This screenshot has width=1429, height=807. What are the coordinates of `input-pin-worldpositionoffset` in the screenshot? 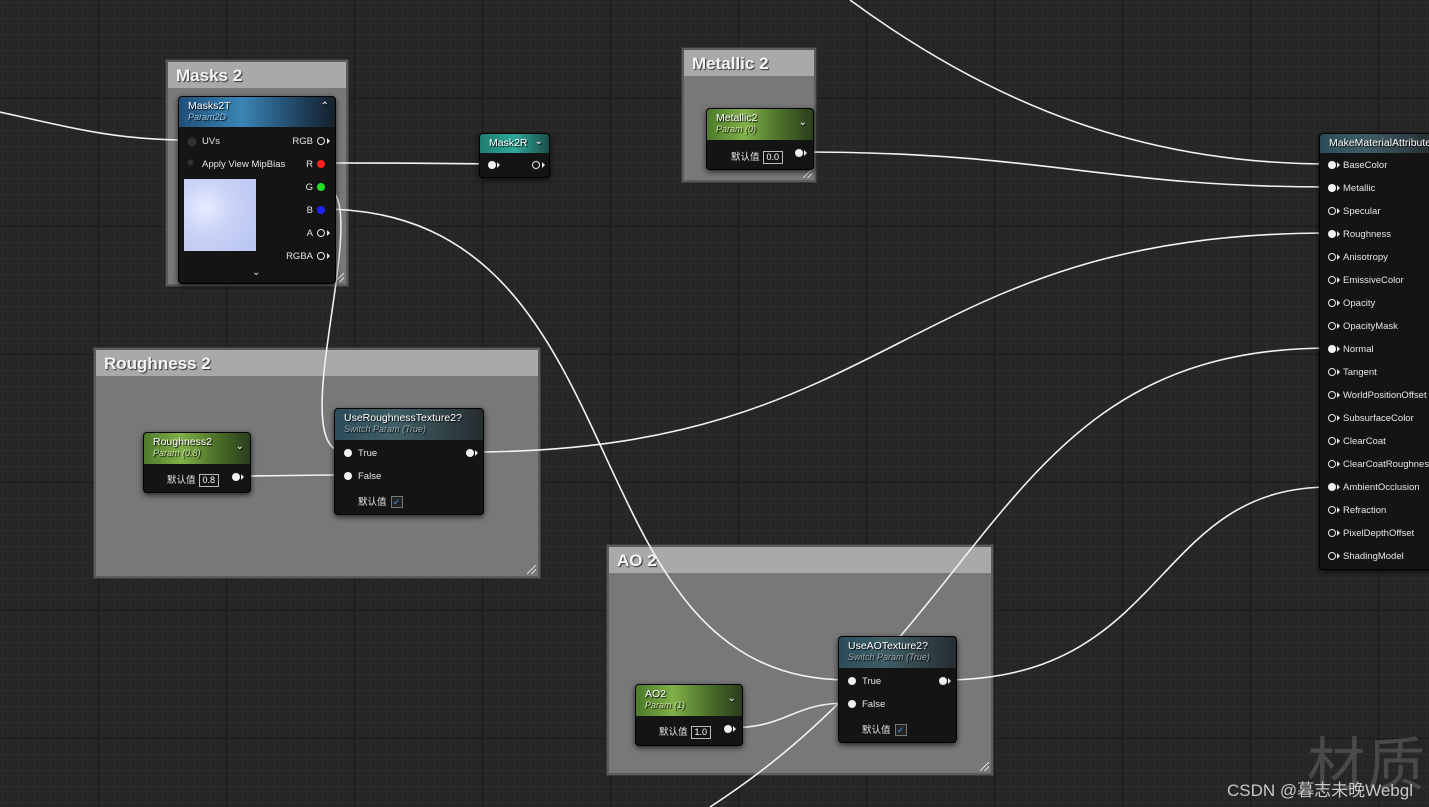 It's located at (1332, 395).